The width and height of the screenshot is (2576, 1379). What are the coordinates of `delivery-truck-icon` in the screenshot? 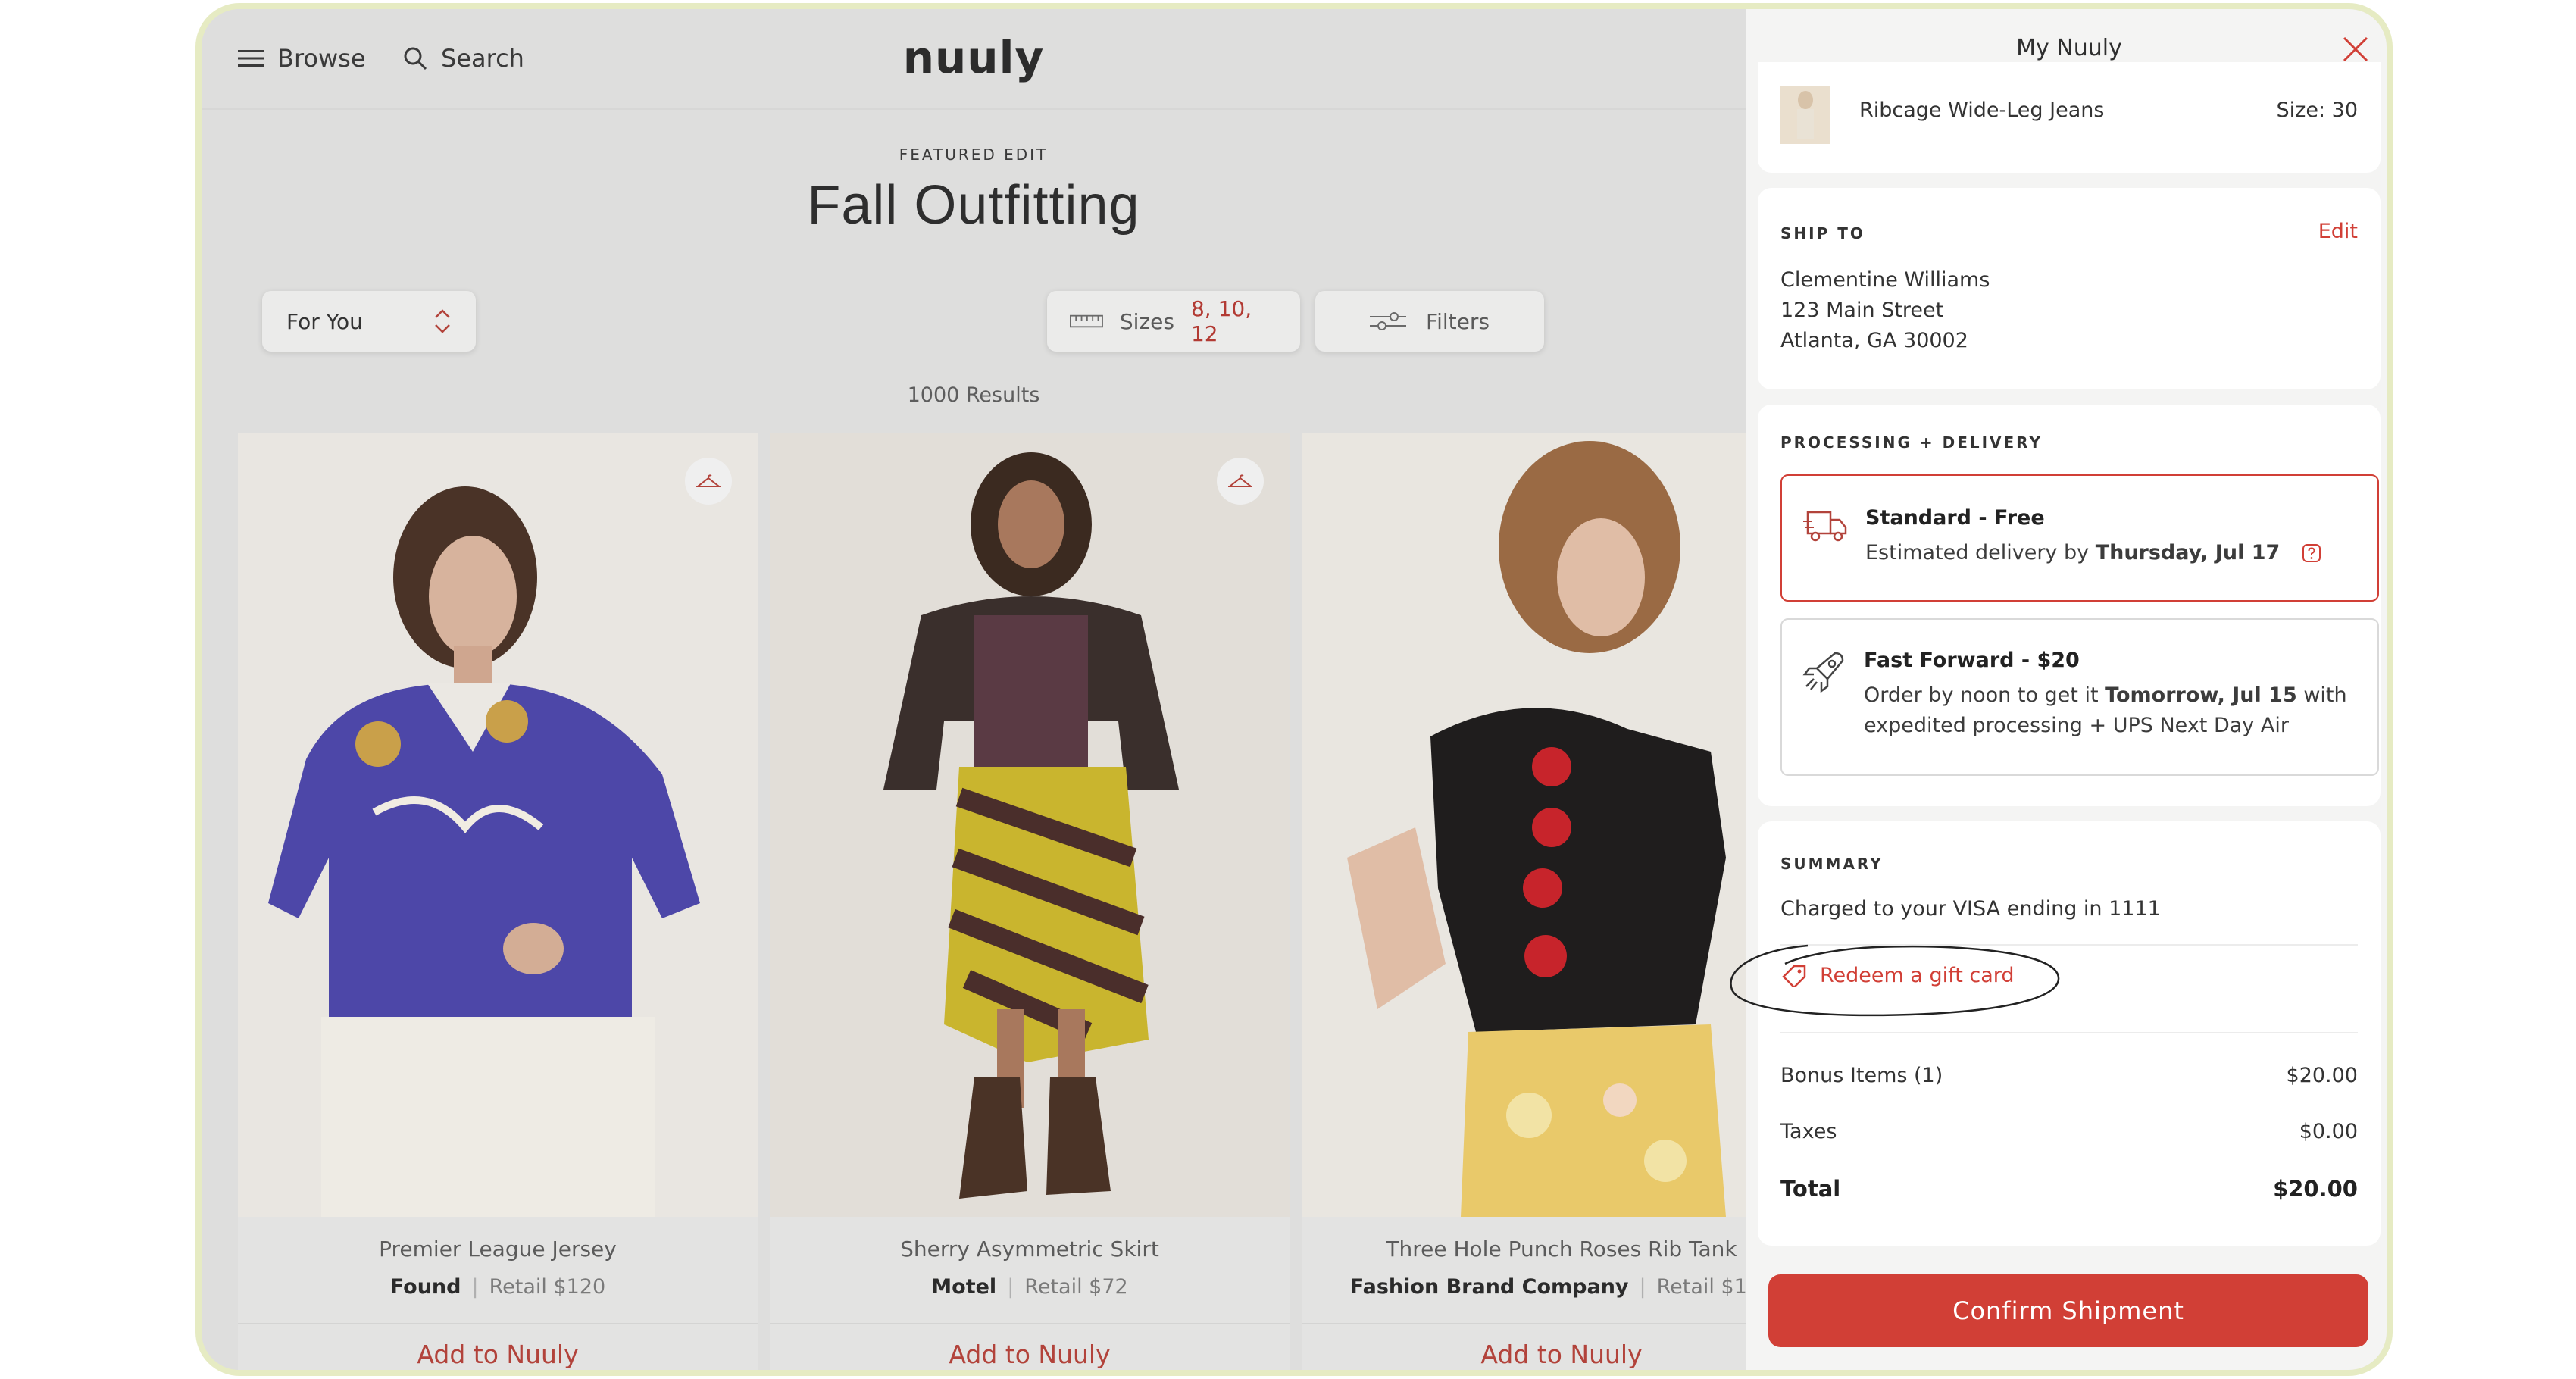 It's located at (1825, 526).